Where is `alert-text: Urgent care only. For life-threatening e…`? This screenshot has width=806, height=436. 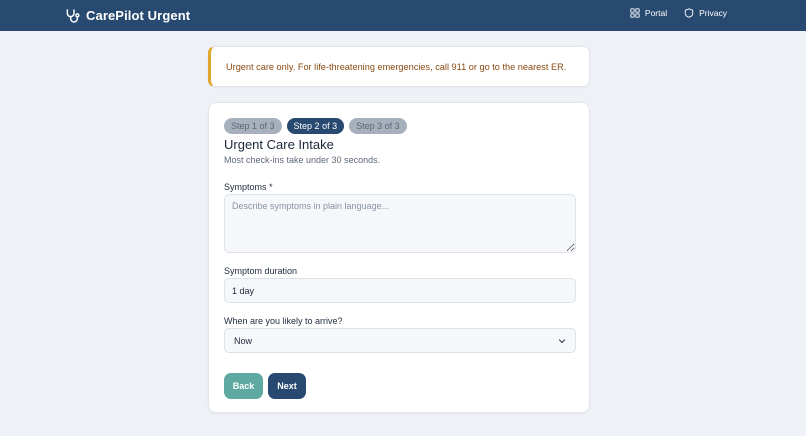
alert-text: Urgent care only. For life-threatening e… is located at coordinates (396, 67).